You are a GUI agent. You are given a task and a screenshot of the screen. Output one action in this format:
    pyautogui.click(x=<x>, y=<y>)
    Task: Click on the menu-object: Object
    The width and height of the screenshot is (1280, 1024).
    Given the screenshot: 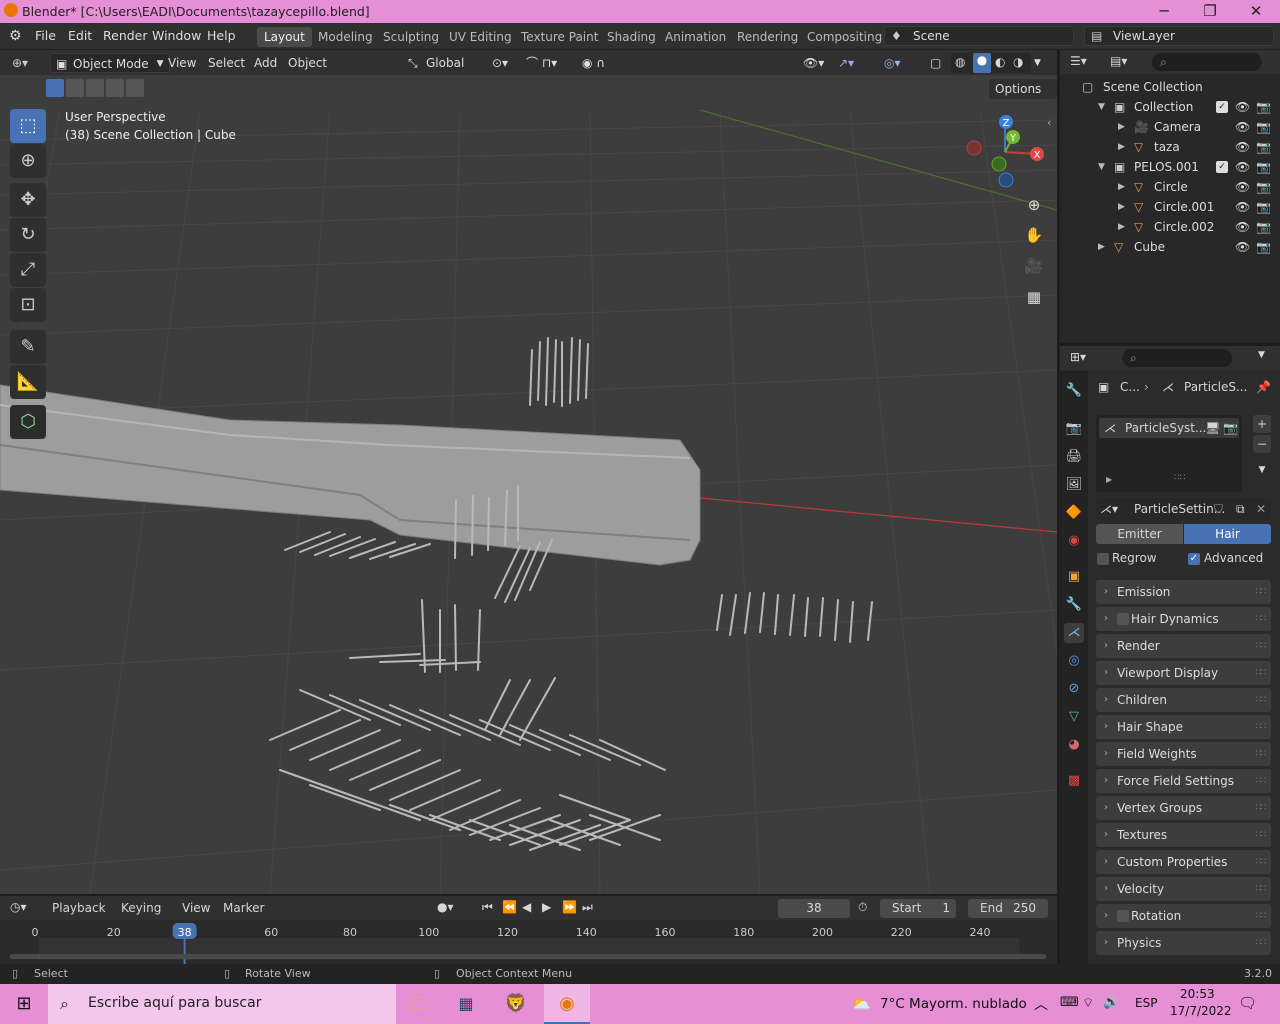 What is the action you would take?
    pyautogui.click(x=307, y=63)
    